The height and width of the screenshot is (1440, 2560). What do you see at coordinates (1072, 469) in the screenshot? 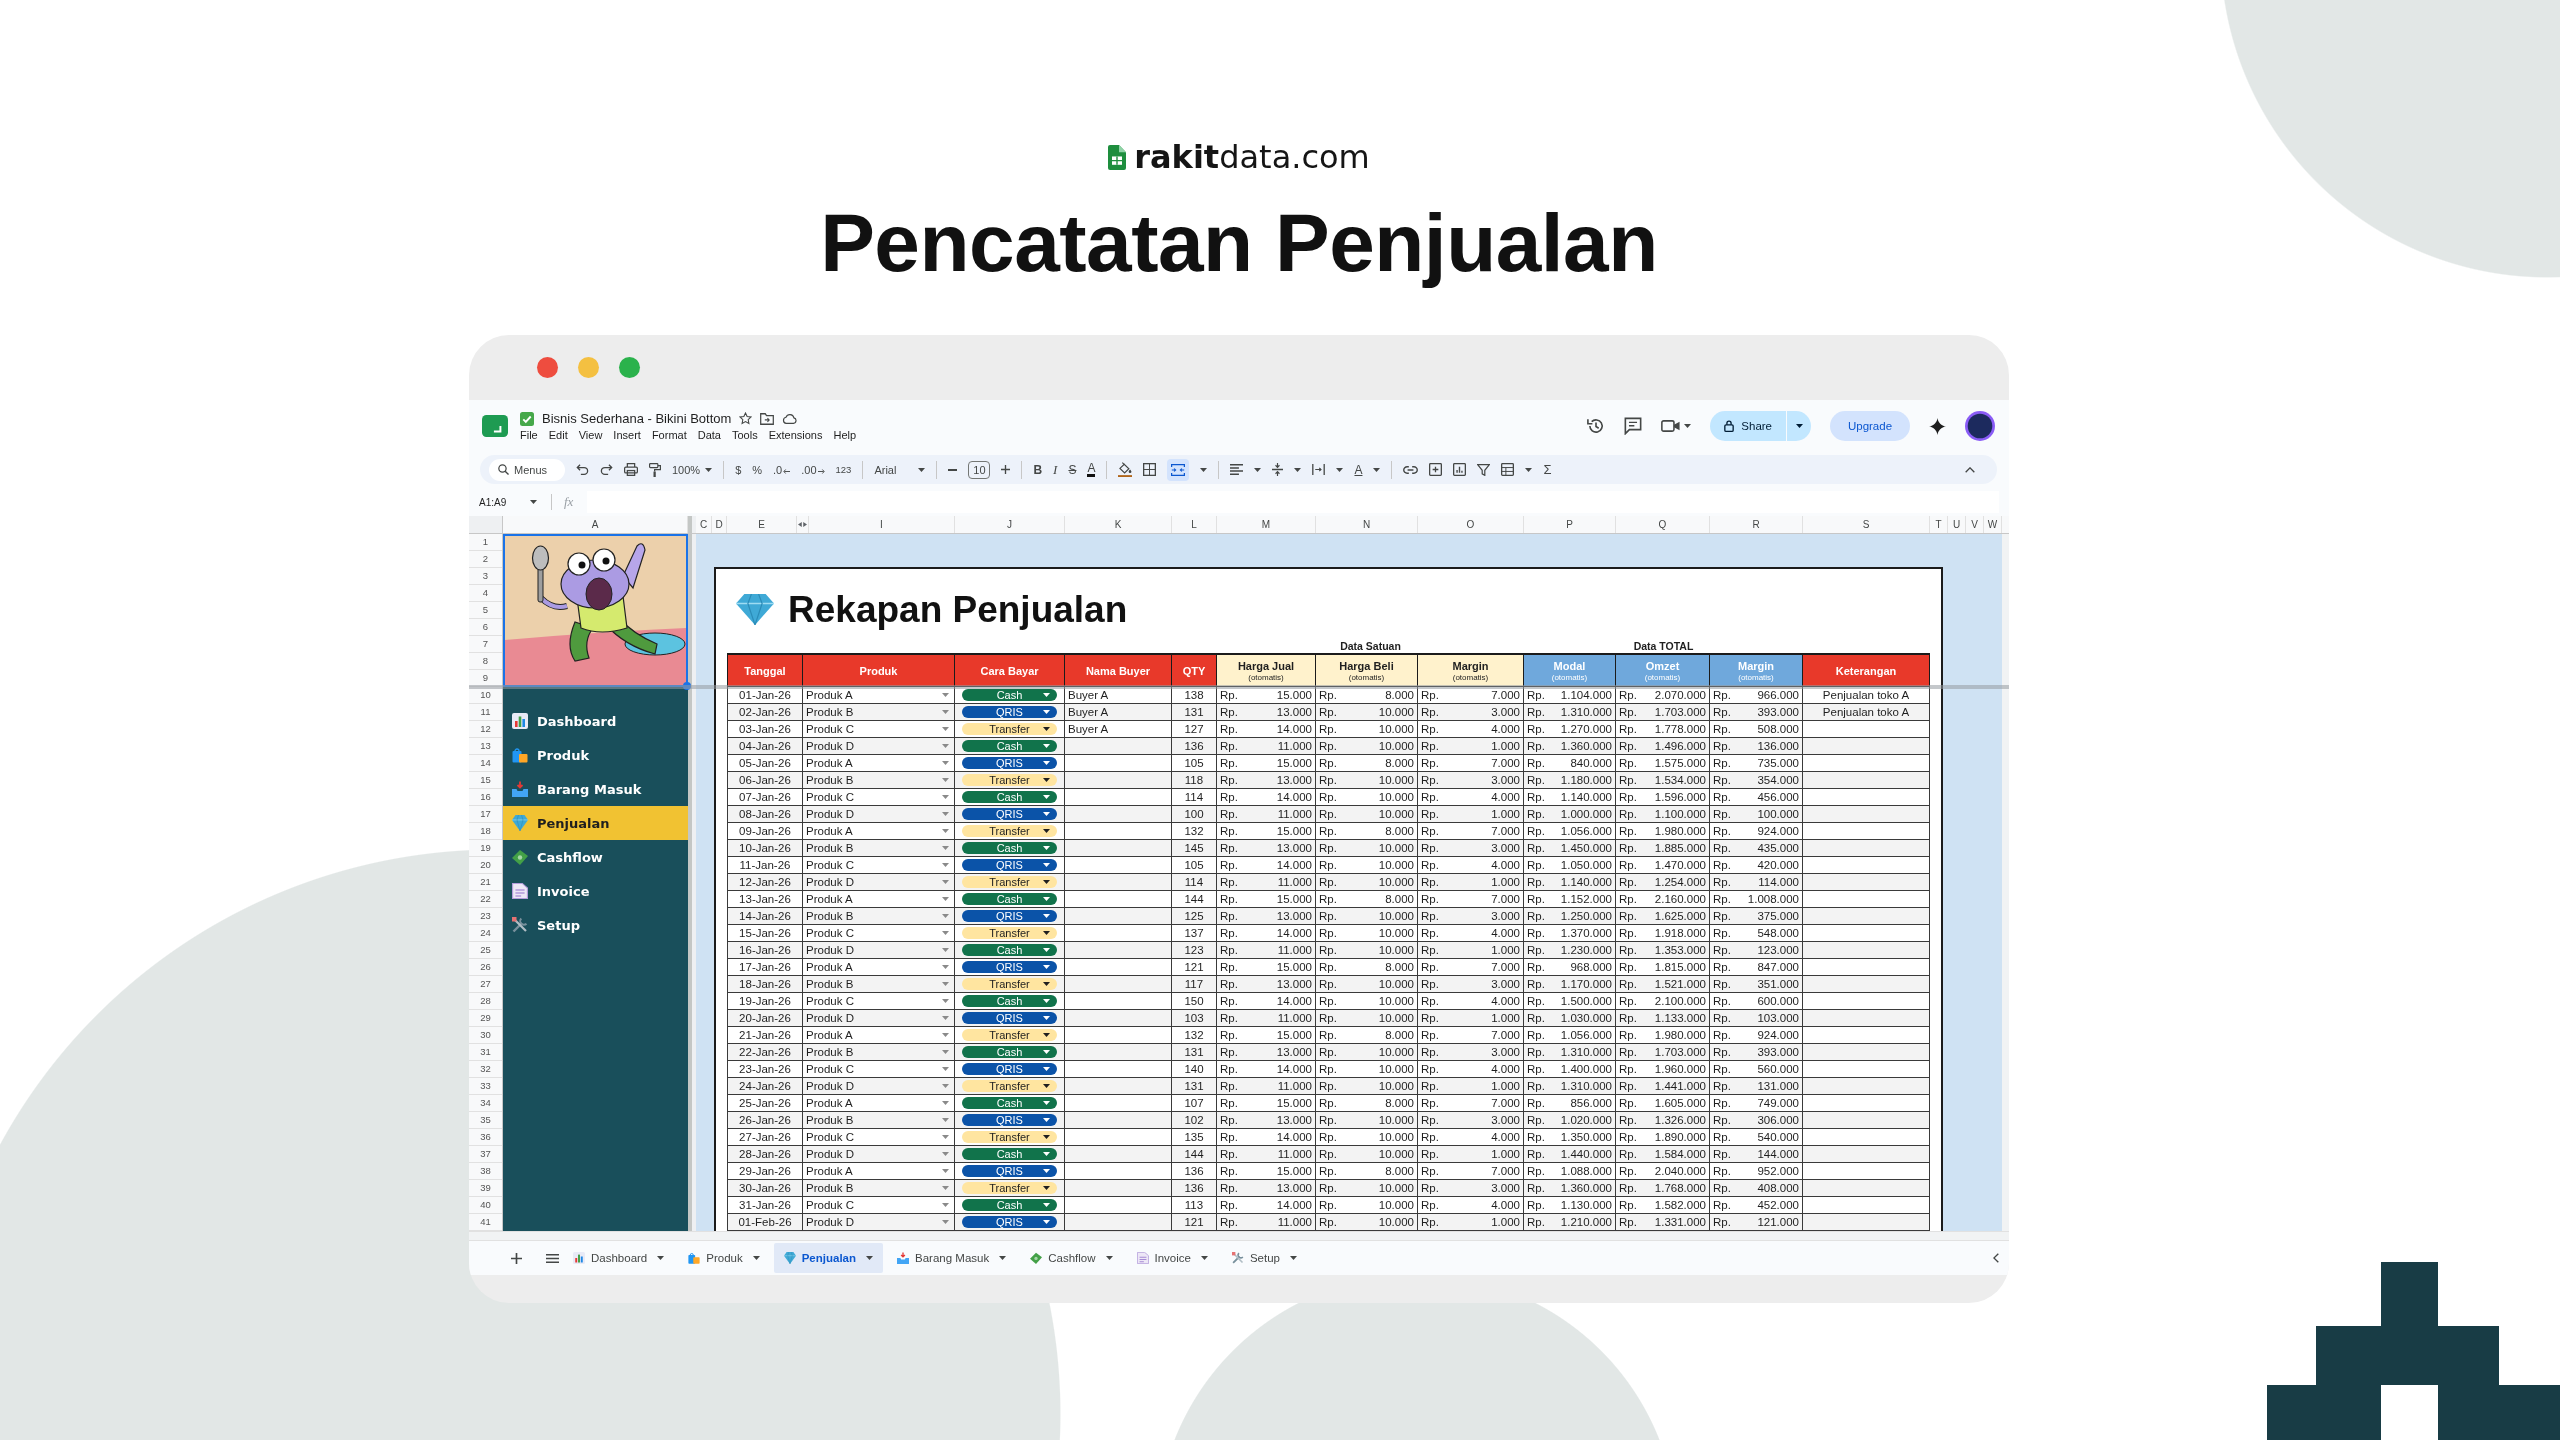
I see `strikethrough-button: S` at bounding box center [1072, 469].